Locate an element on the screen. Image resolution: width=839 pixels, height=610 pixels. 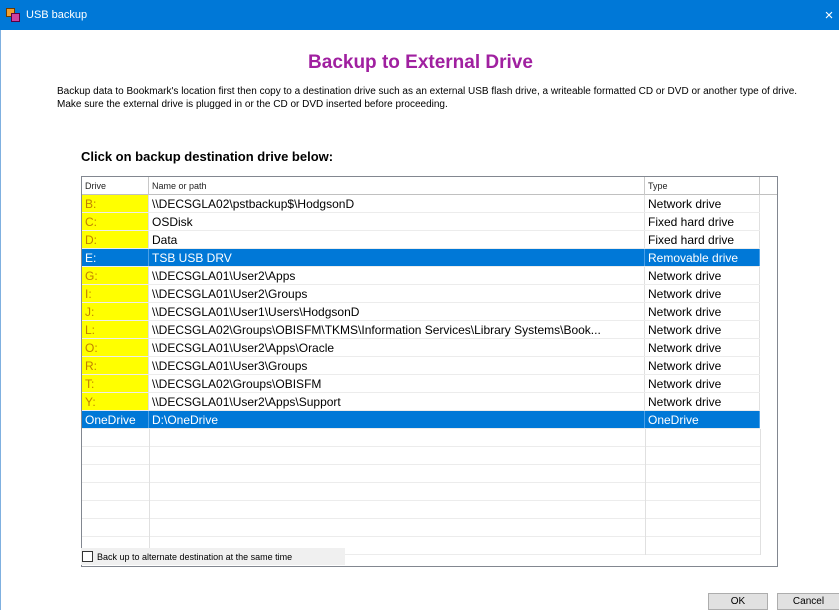
table-row: T: \\DECSGLA02\Groups\OBISFM Network drive is located at coordinates (421, 384).